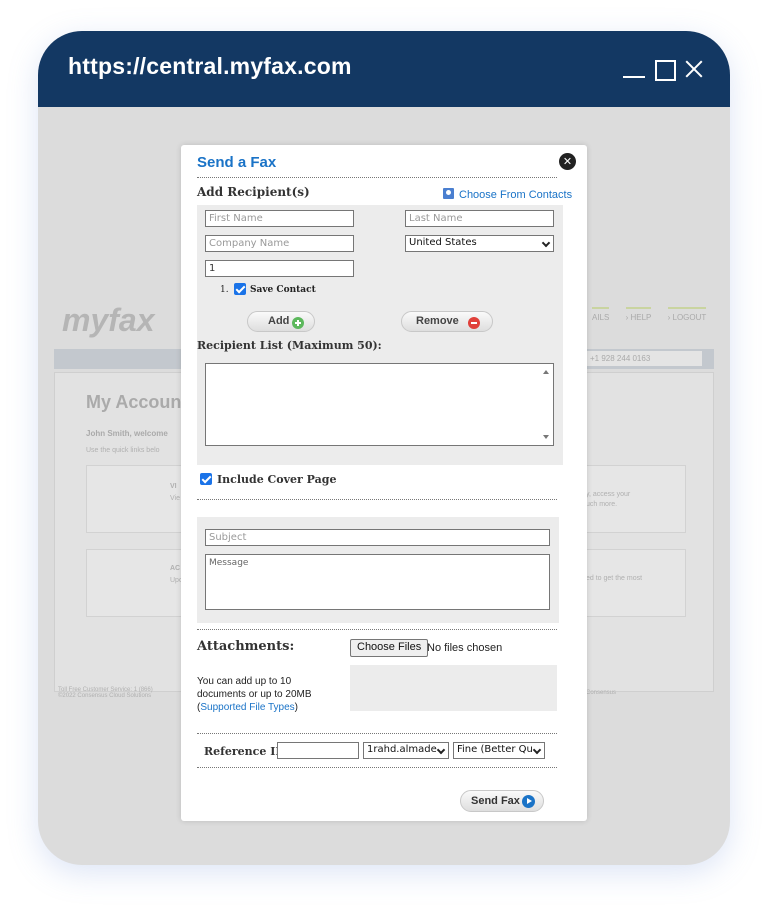 The image size is (768, 909). Describe the element at coordinates (608, 494) in the screenshot. I see `background-card-side: y, access your` at that location.